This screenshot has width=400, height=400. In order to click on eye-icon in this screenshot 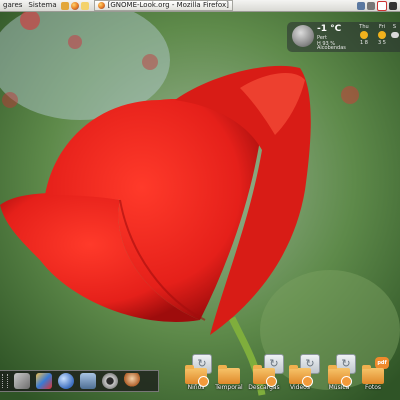, I will do `click(110, 381)`.